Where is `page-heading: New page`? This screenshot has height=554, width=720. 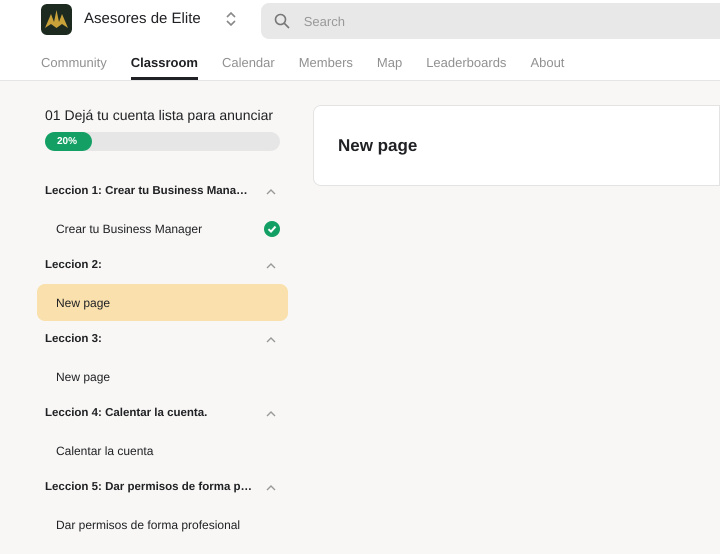 page-heading: New page is located at coordinates (378, 145).